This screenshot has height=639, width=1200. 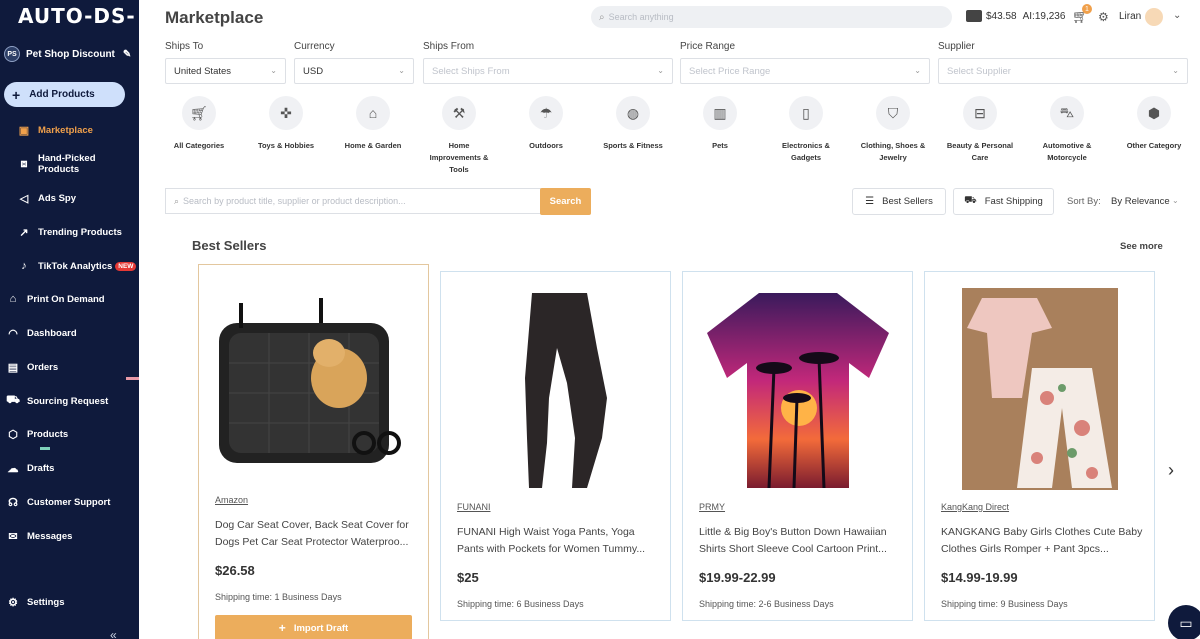 I want to click on trend-icon: ↗, so click(x=24, y=232).